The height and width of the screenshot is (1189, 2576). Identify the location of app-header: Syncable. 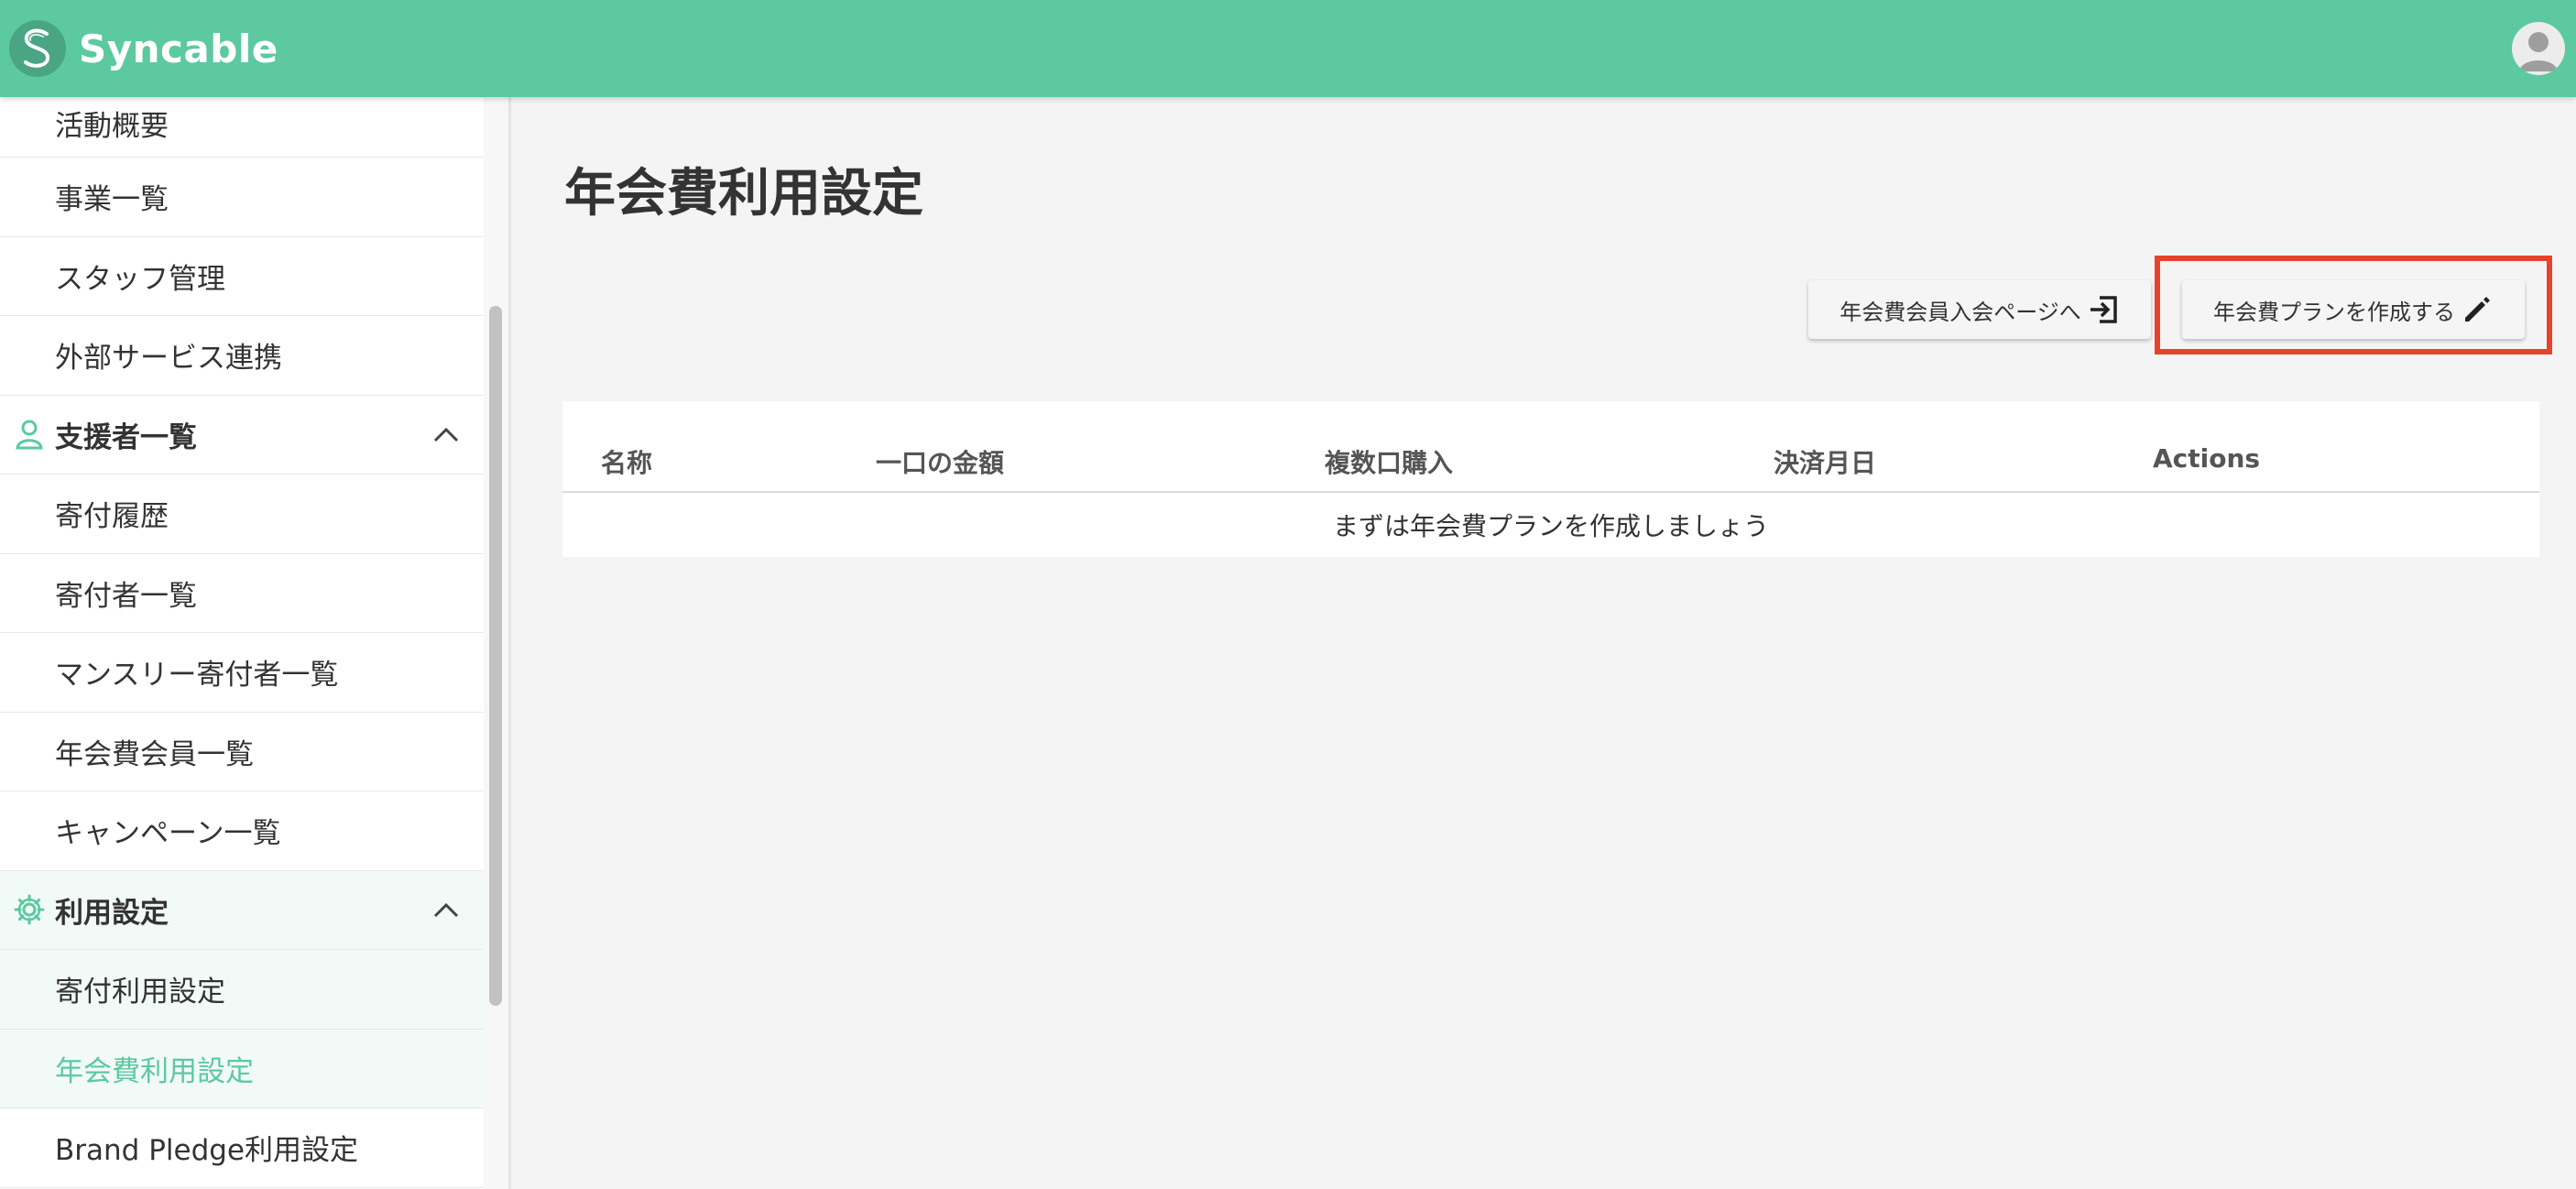
(1288, 48).